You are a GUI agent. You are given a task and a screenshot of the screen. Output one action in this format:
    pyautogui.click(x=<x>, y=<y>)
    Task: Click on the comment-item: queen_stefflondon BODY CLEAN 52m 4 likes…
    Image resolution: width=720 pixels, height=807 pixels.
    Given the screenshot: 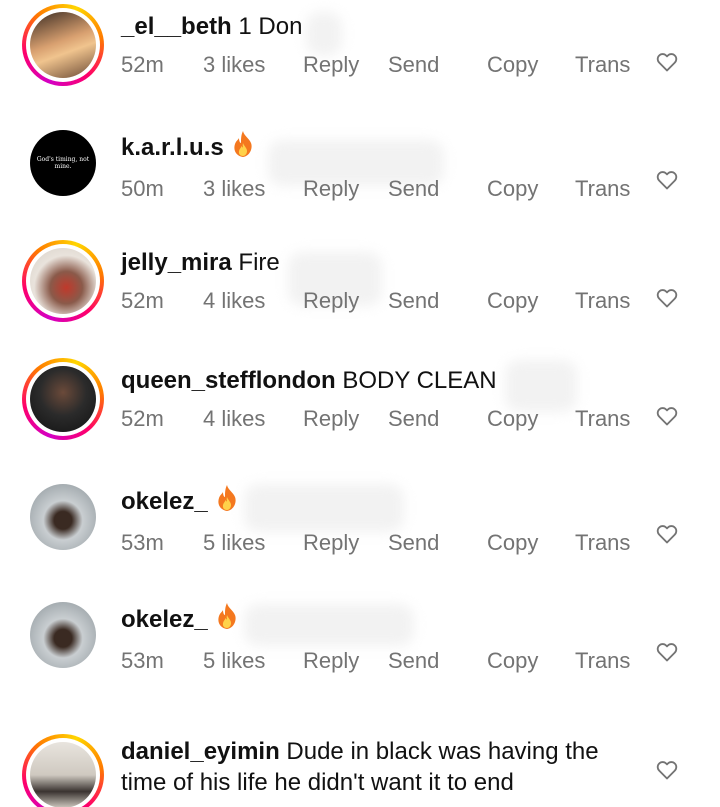 What is the action you would take?
    pyautogui.click(x=360, y=413)
    